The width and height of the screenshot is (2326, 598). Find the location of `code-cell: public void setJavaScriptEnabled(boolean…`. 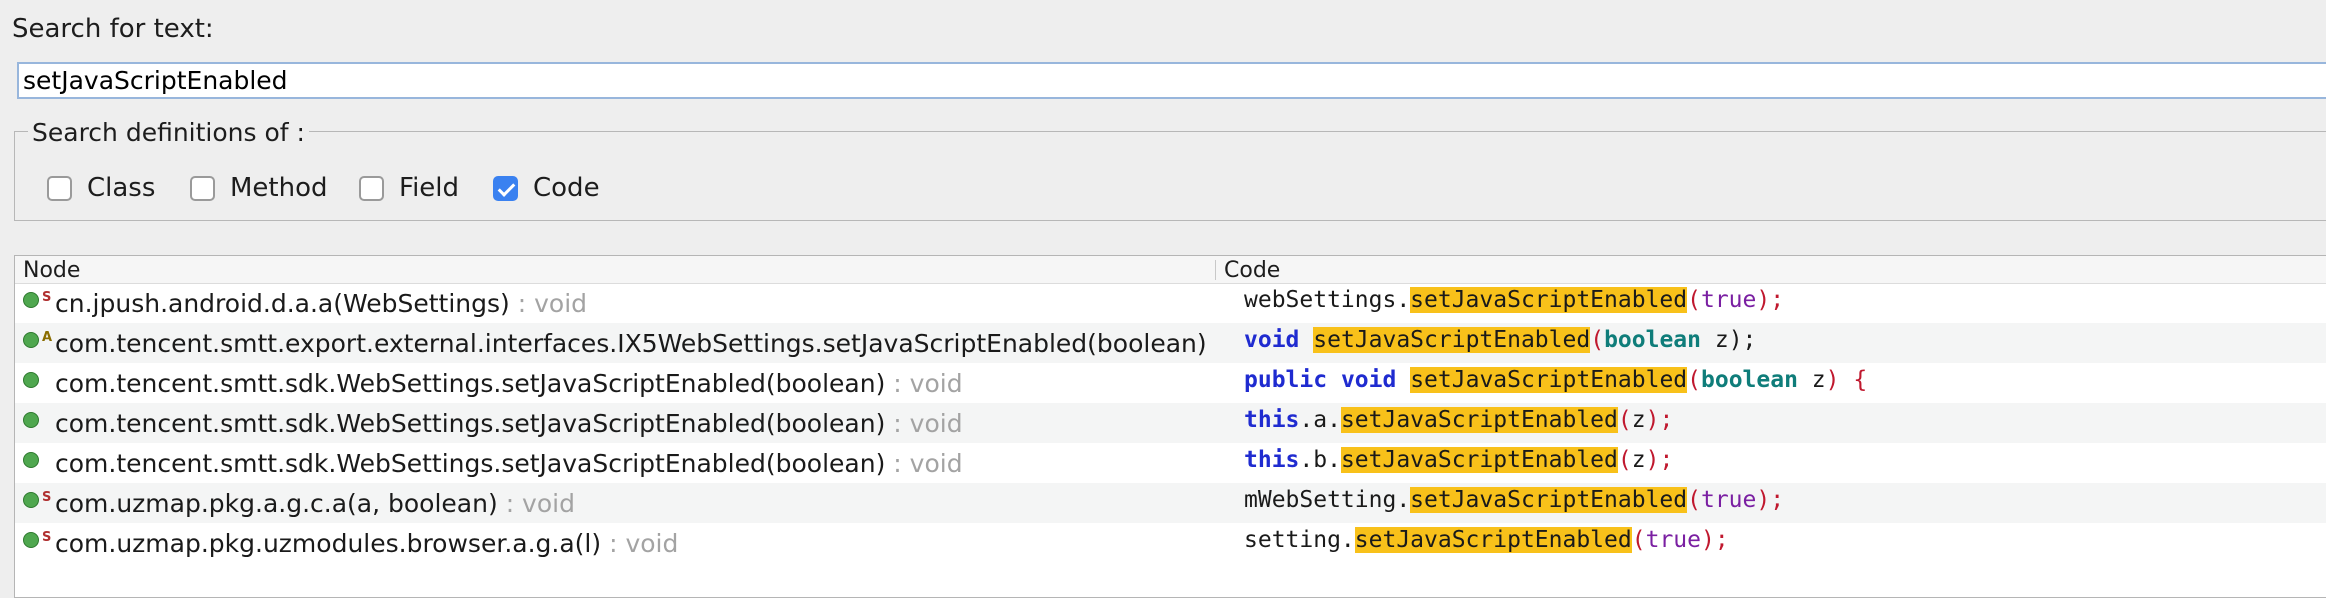

code-cell: public void setJavaScriptEnabled(boolean… is located at coordinates (1555, 380).